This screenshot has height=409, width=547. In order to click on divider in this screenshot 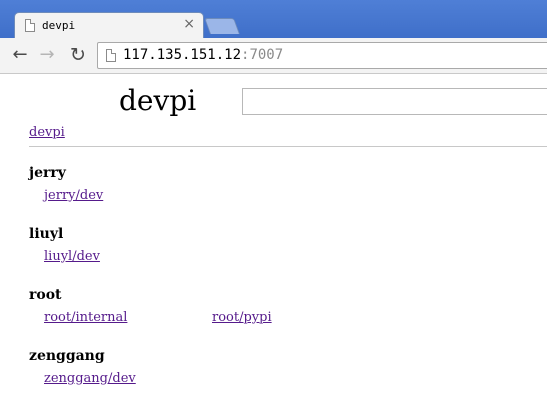, I will do `click(288, 146)`.